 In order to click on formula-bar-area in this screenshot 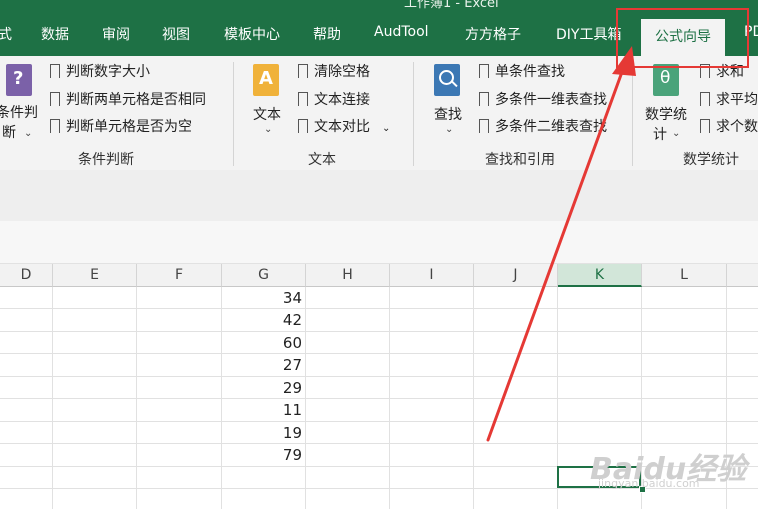, I will do `click(379, 195)`.